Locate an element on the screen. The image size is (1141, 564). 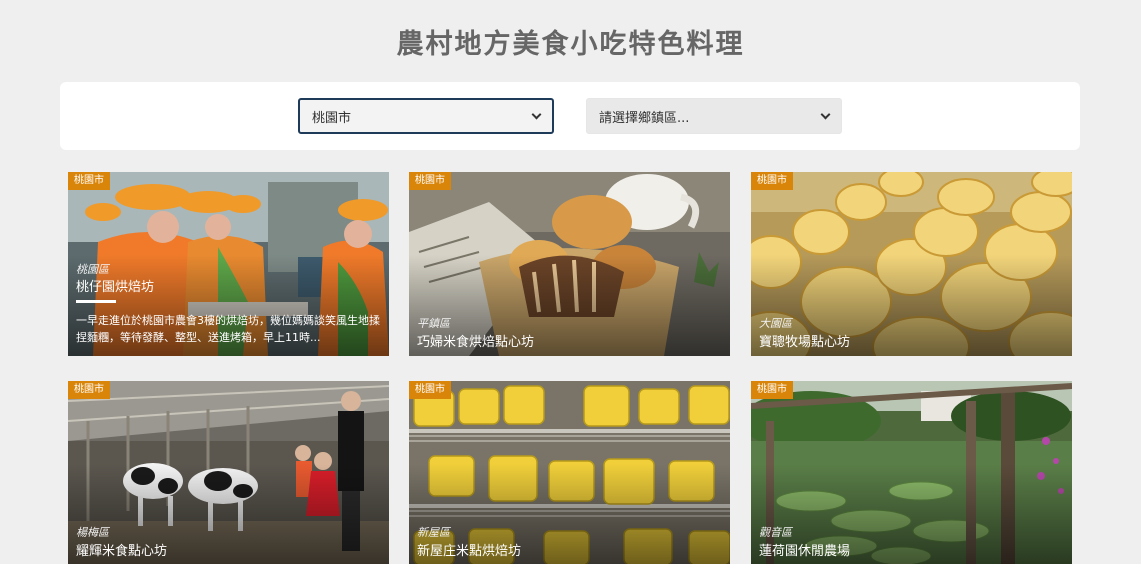
city-select: 桃園市 is located at coordinates (426, 116).